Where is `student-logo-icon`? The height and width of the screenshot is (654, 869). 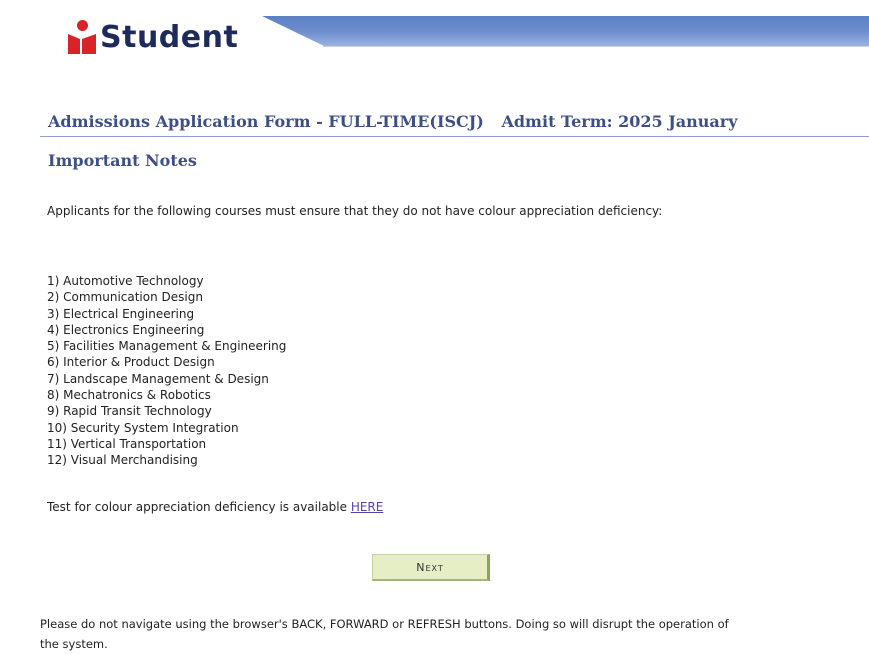 student-logo-icon is located at coordinates (82, 37).